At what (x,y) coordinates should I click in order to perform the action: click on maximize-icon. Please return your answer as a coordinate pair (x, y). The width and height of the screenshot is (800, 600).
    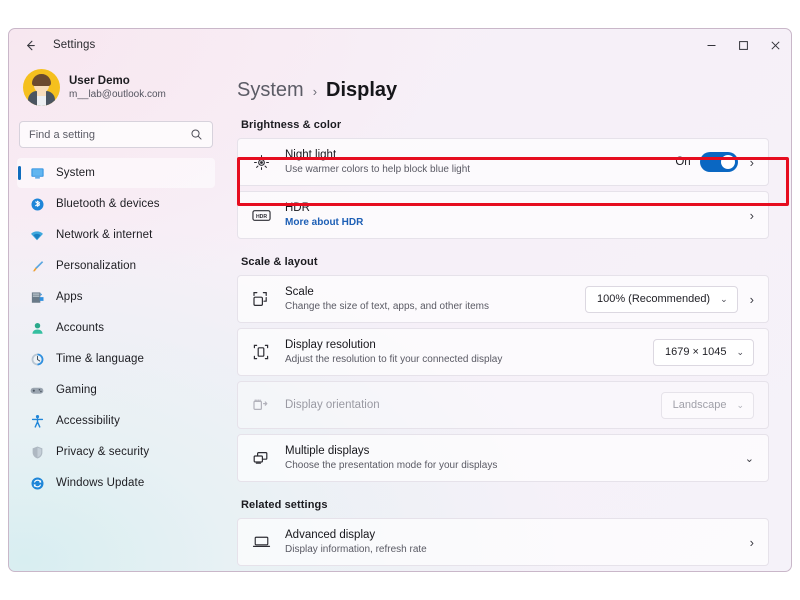
    Looking at the image, I should click on (743, 45).